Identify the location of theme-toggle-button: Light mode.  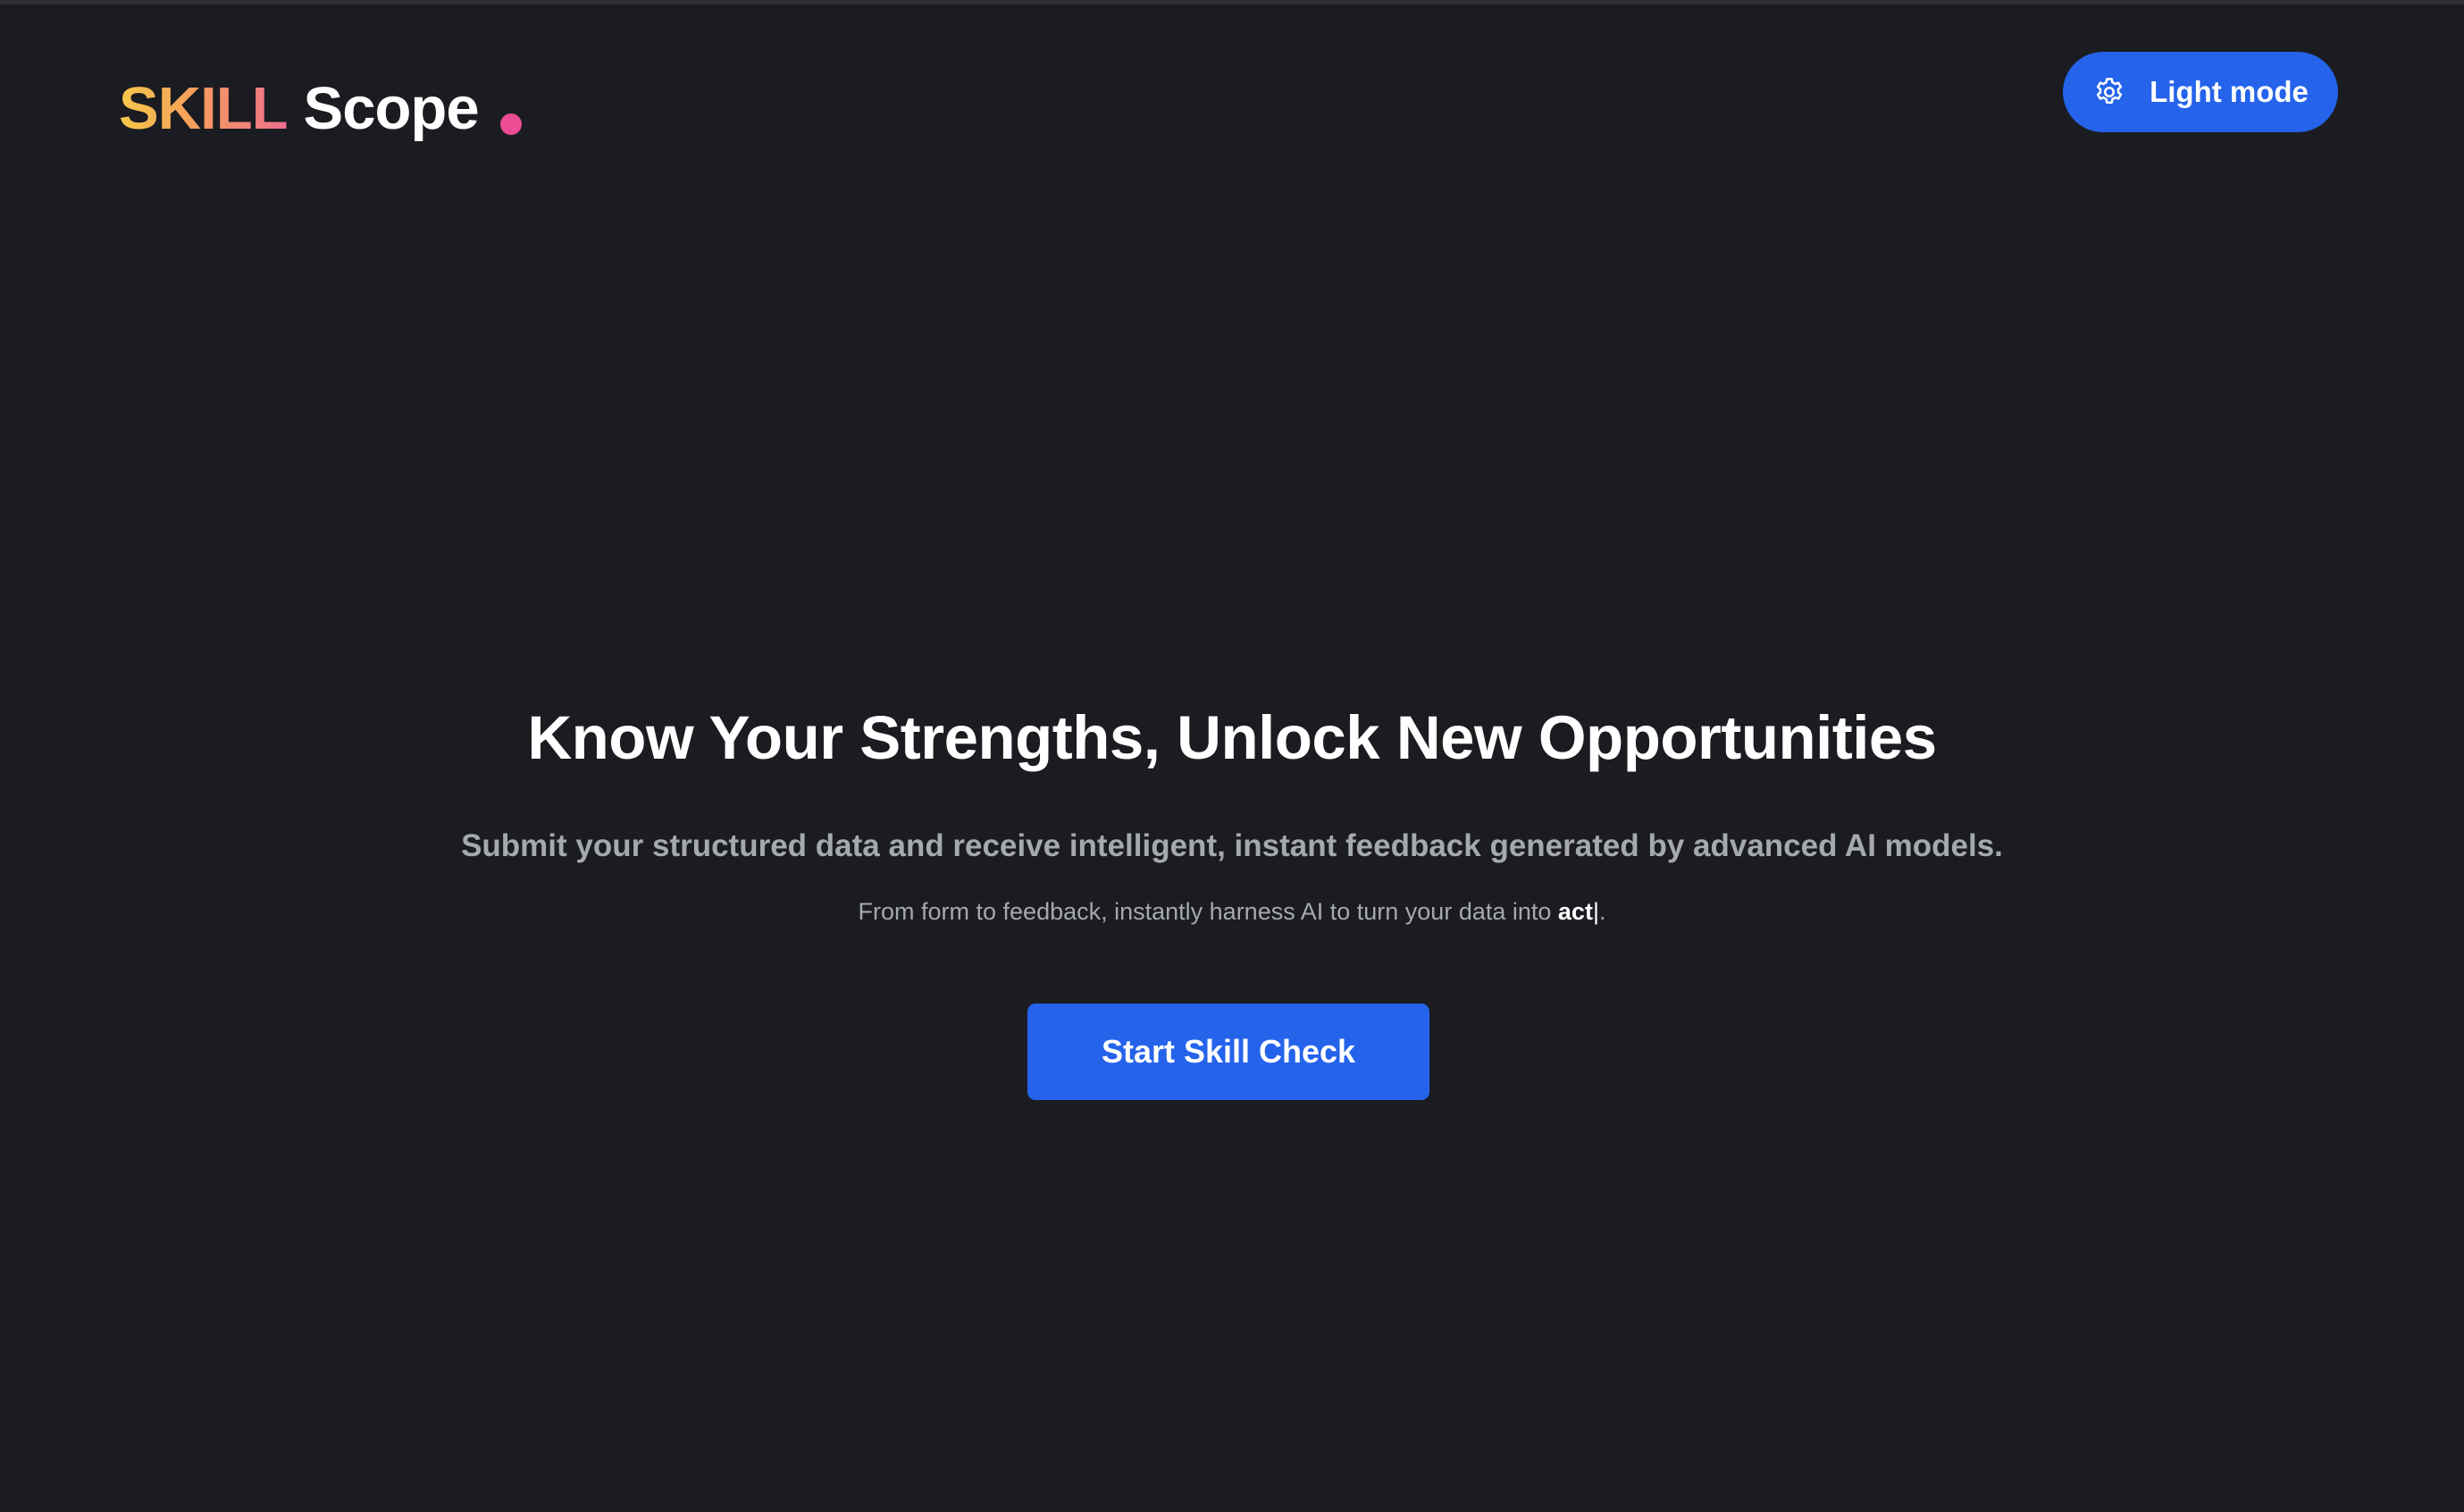
(2200, 92).